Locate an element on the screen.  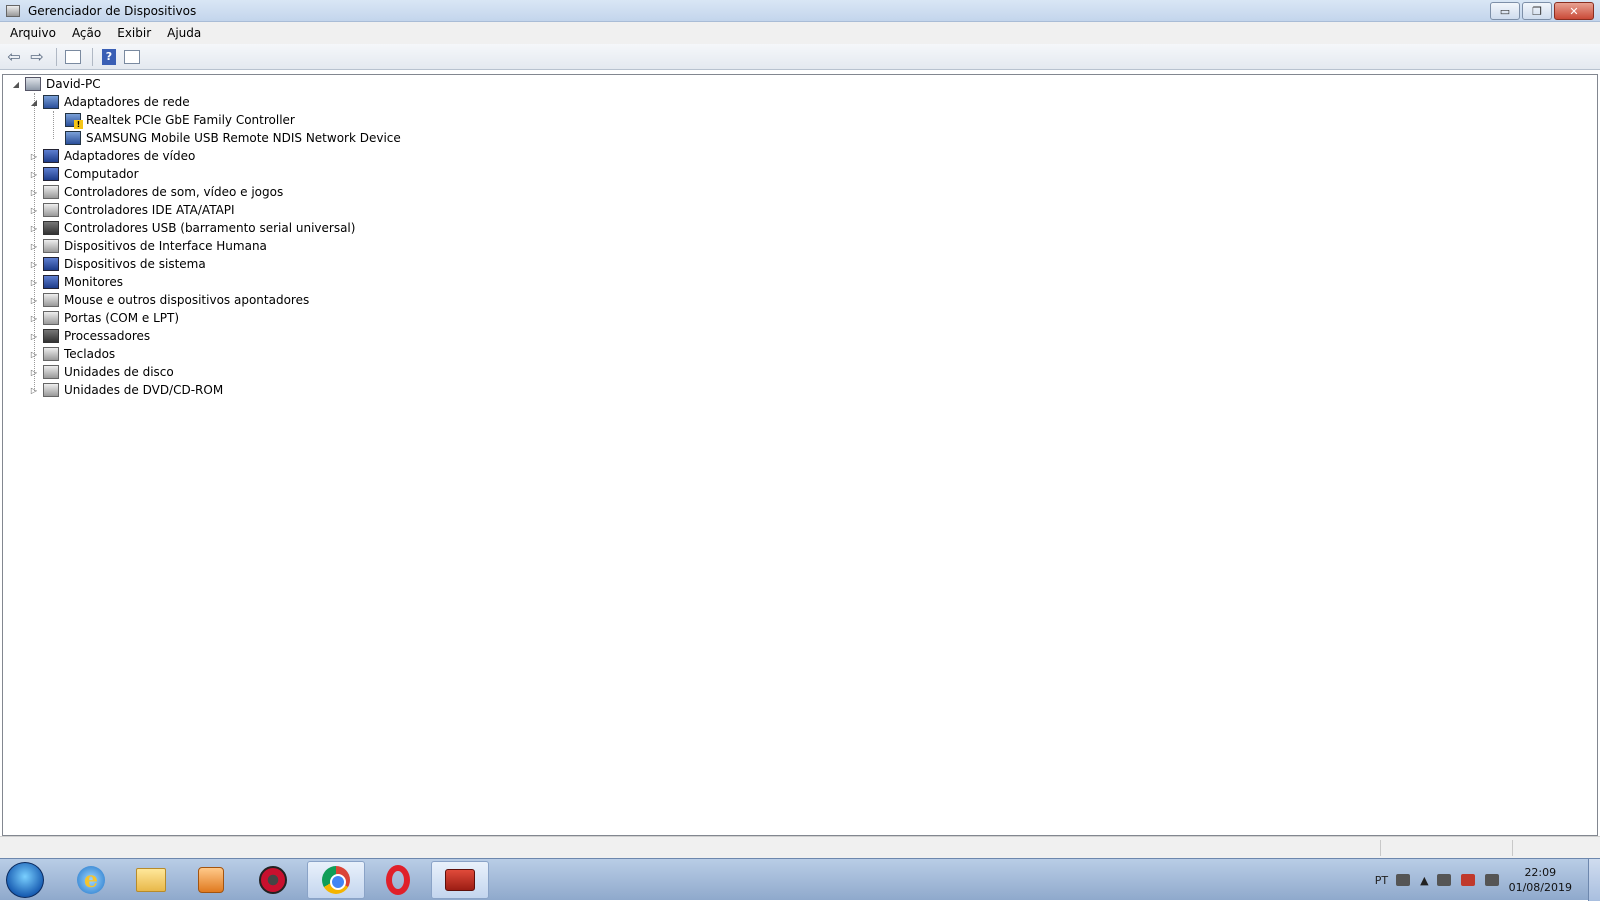
chrome-icon is located at coordinates (336, 880).